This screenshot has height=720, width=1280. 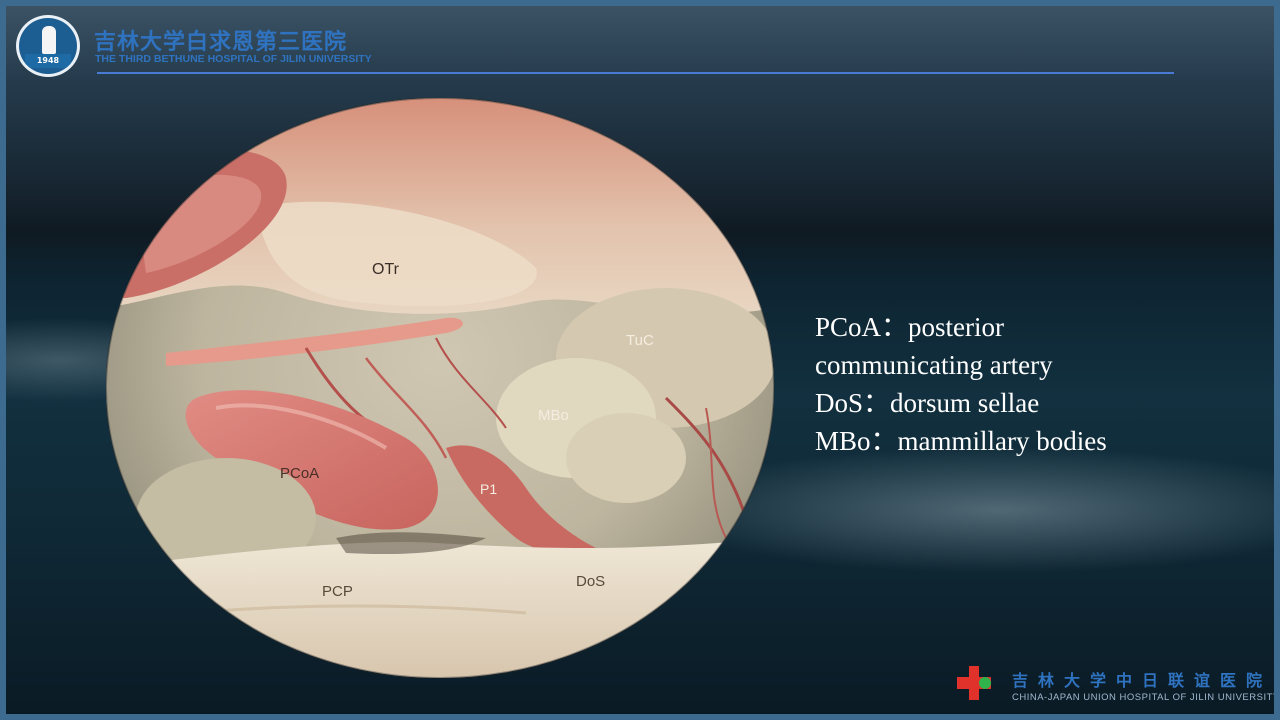 I want to click on legend-line-3: DoS：dorsum sellae, so click(x=927, y=403).